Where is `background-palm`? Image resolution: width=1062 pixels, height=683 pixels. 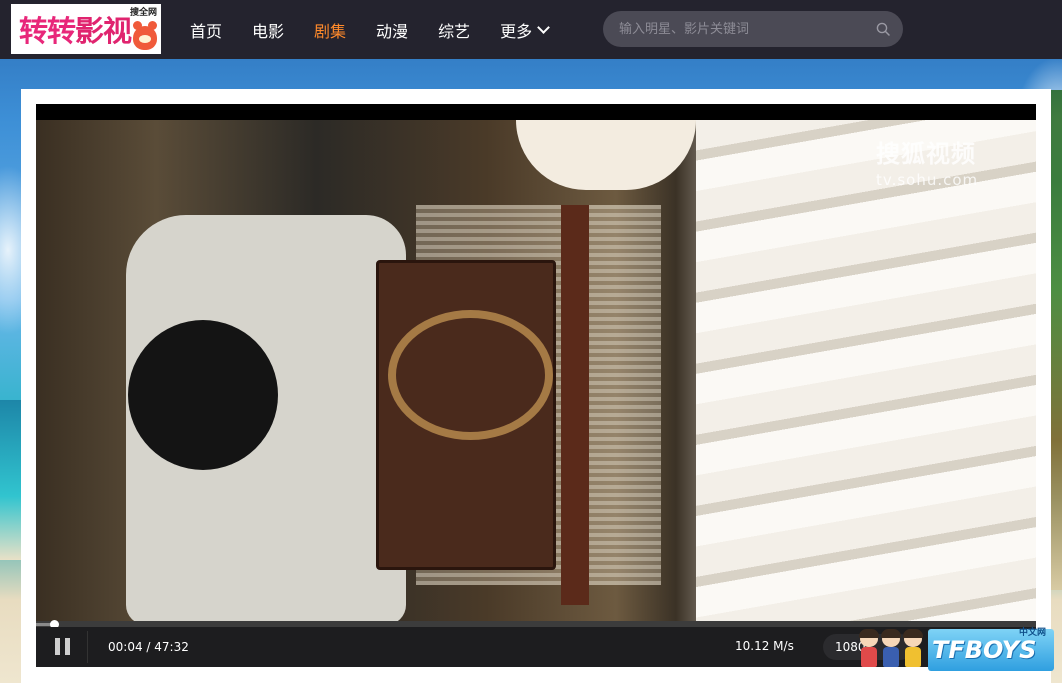
background-palm is located at coordinates (1056, 340).